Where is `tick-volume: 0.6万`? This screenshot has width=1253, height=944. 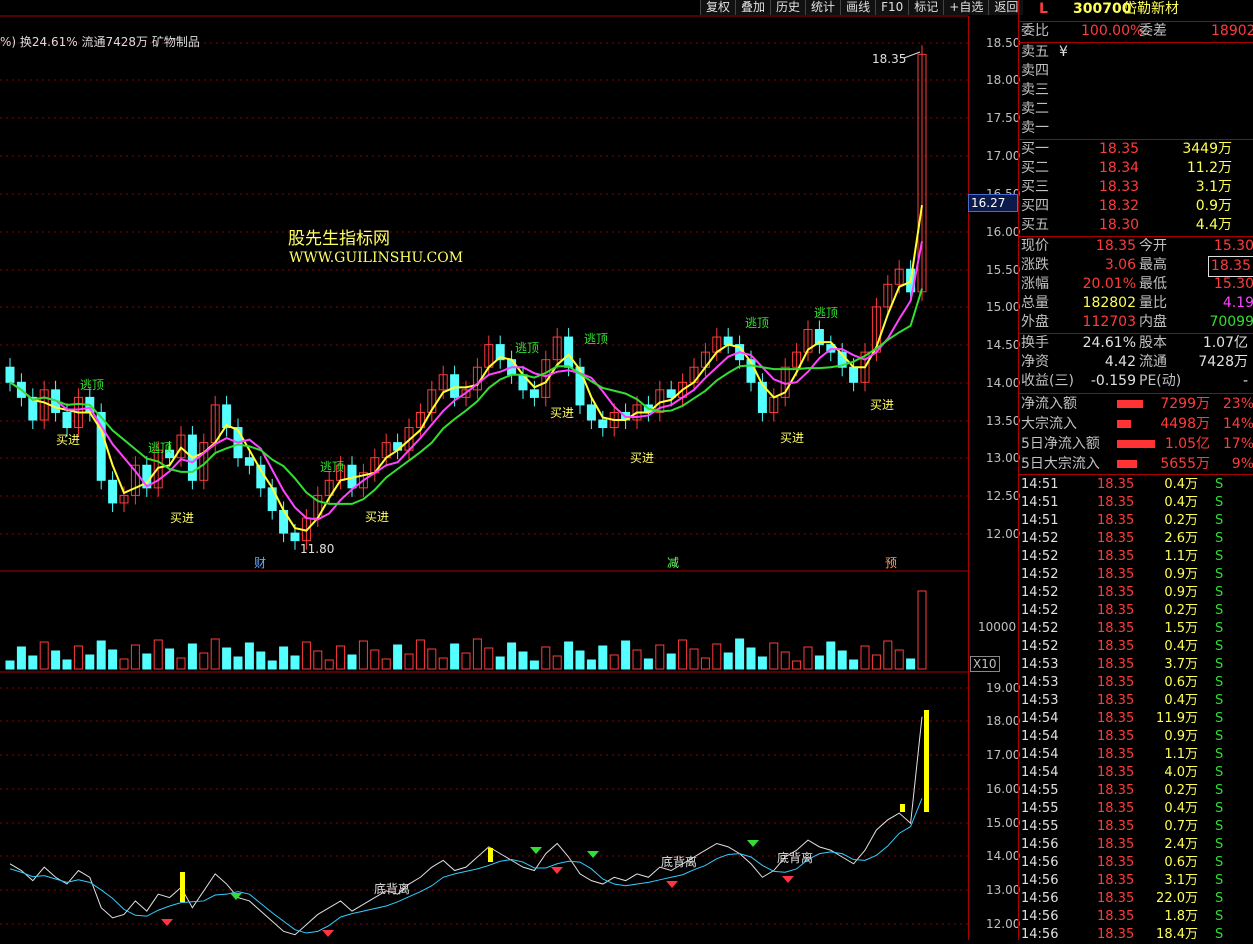
tick-volume: 0.6万 is located at coordinates (1181, 682).